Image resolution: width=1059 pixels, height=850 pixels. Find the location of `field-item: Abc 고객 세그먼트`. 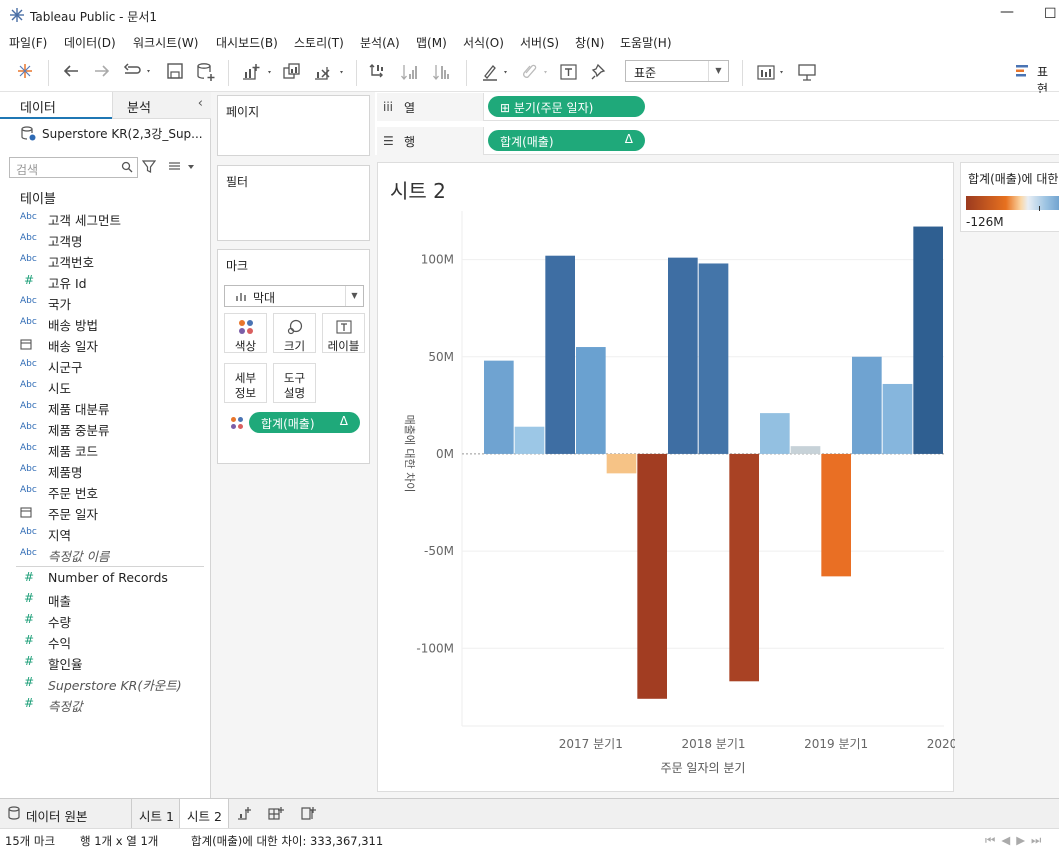

field-item: Abc 고객 세그먼트 is located at coordinates (115, 219).